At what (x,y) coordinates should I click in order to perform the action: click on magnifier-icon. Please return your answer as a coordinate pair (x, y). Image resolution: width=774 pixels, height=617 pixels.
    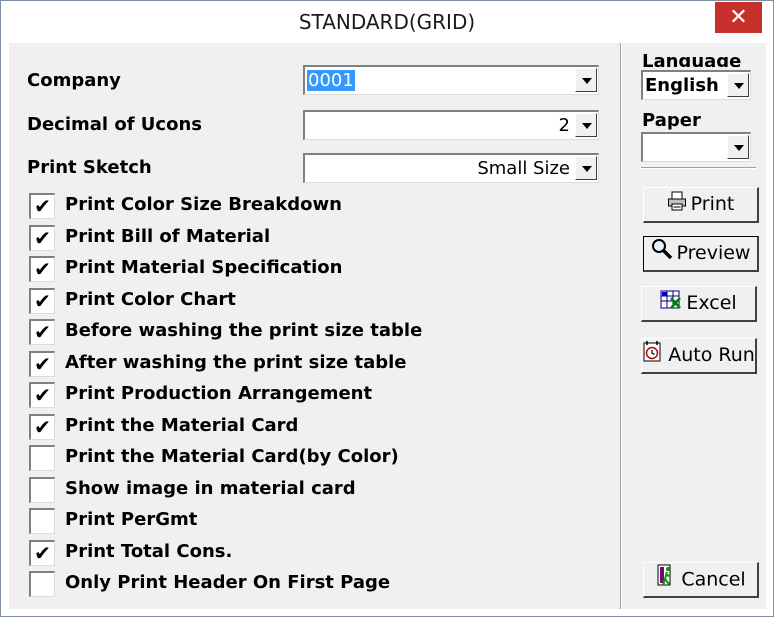
    Looking at the image, I should click on (662, 254).